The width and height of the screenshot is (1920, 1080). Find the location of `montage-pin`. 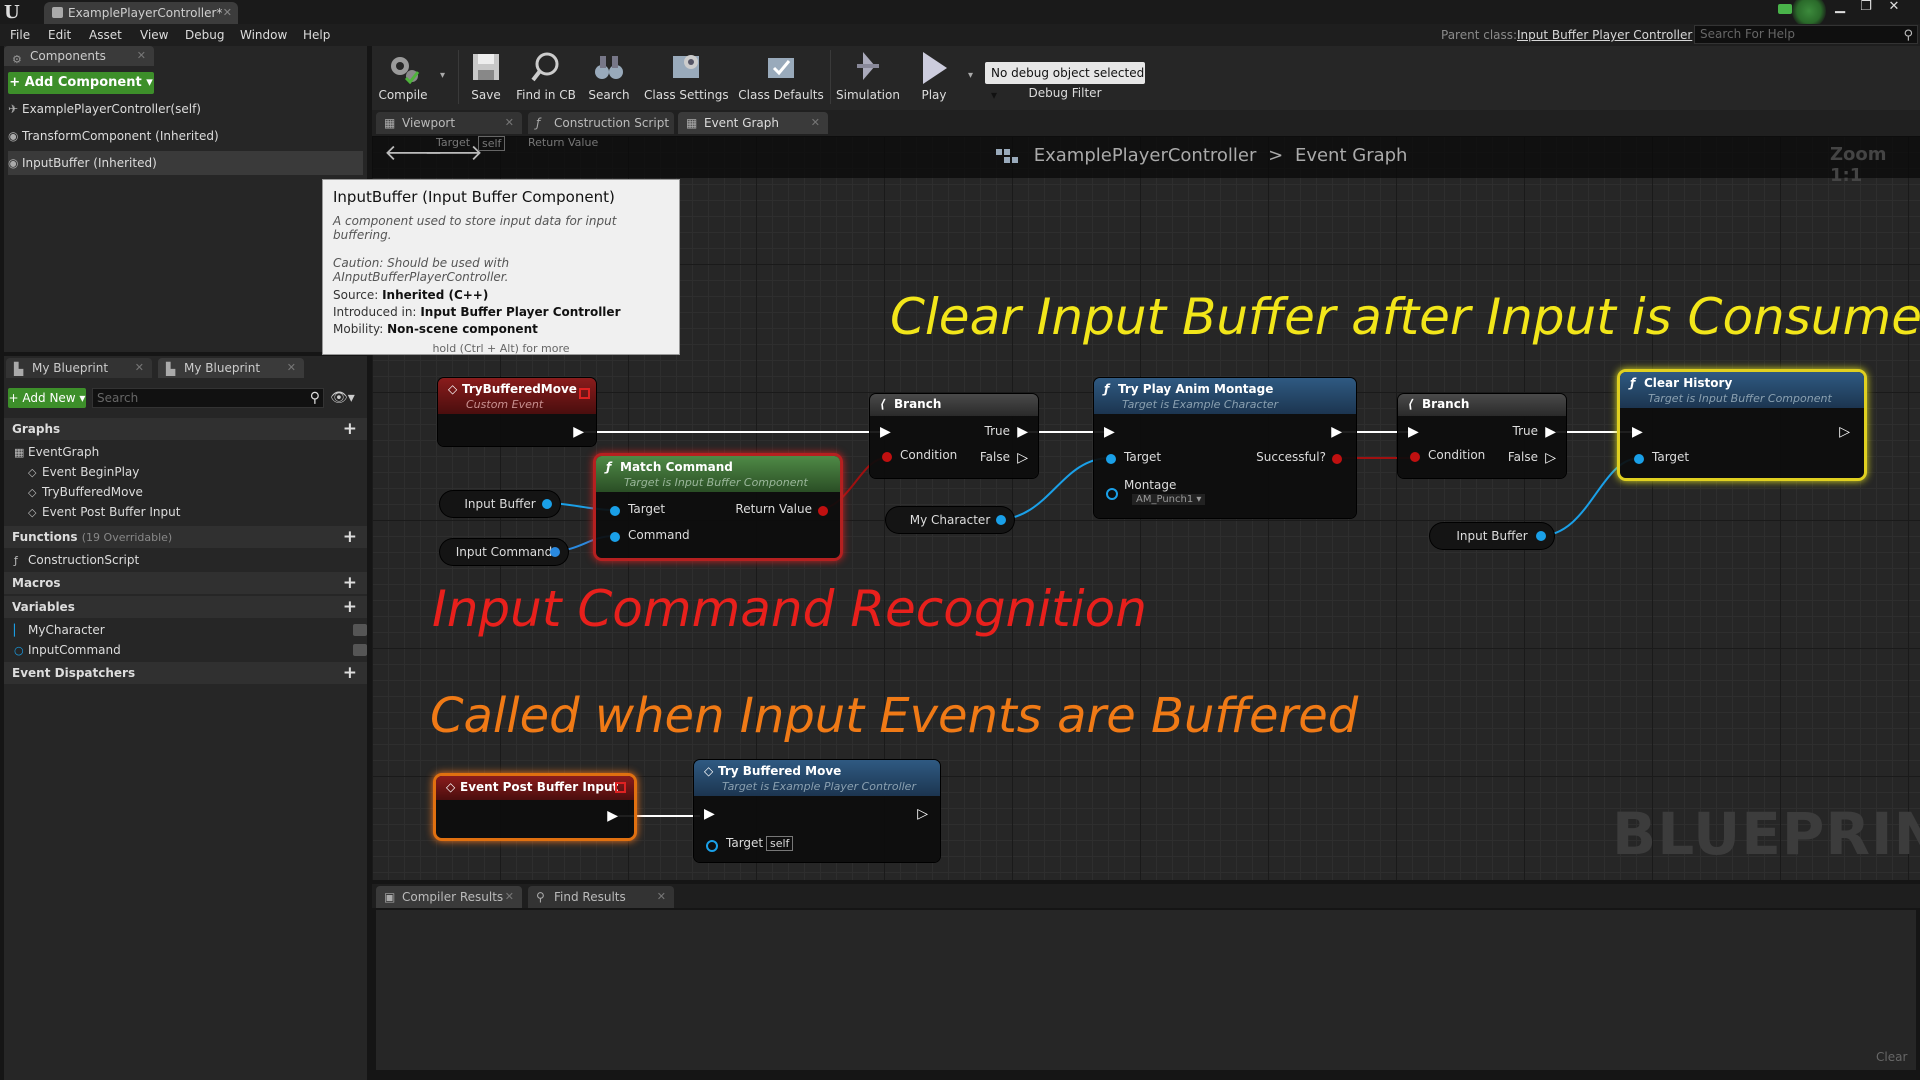

montage-pin is located at coordinates (1112, 494).